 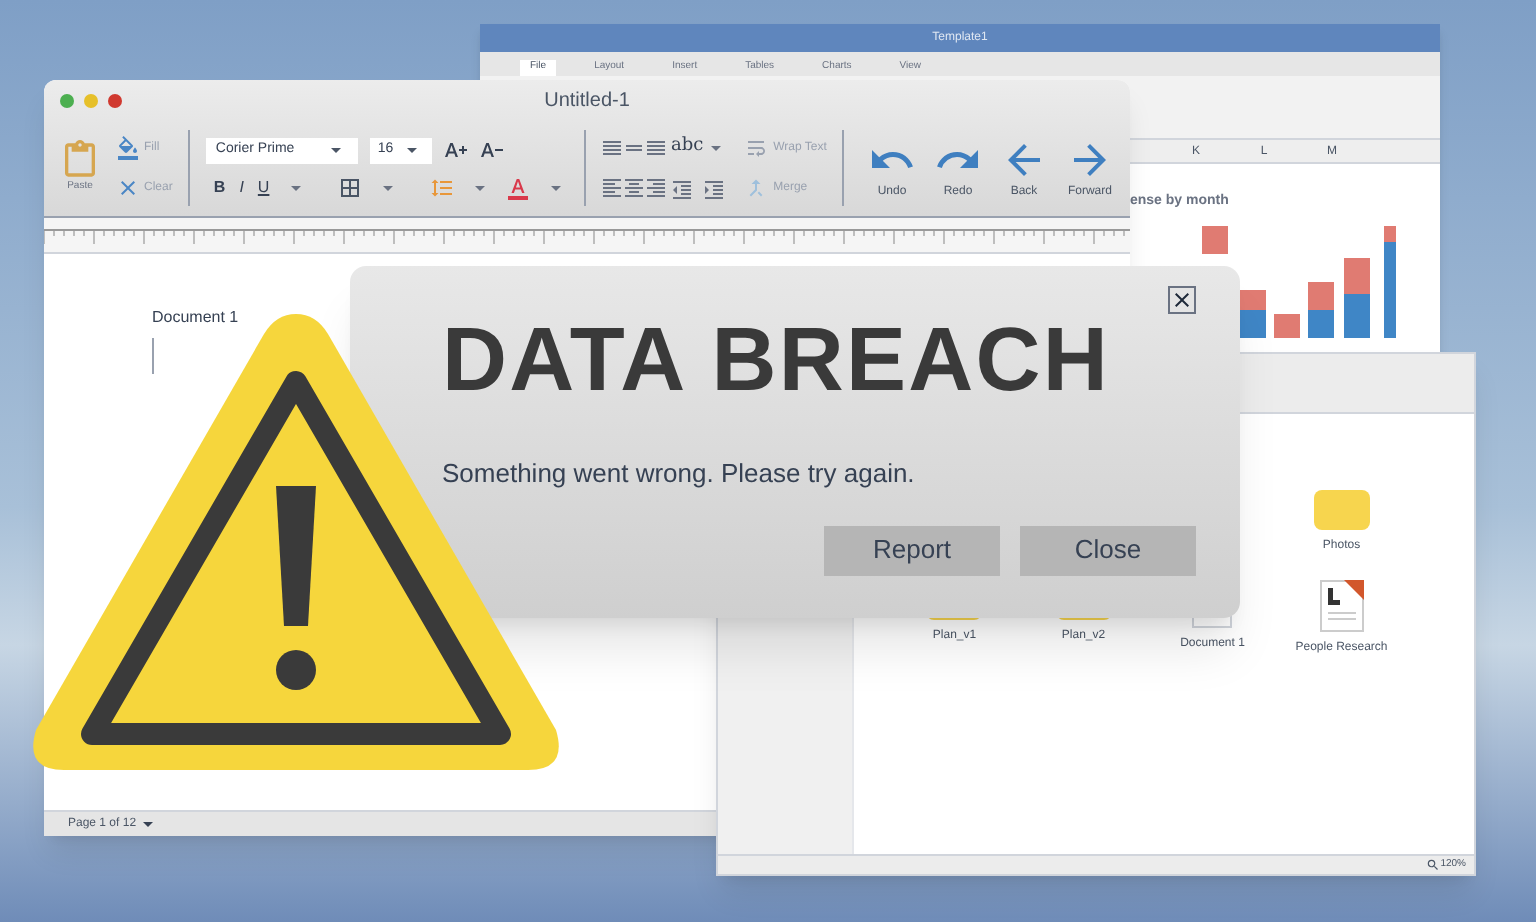 What do you see at coordinates (491, 150) in the screenshot?
I see `decrease-font-icon` at bounding box center [491, 150].